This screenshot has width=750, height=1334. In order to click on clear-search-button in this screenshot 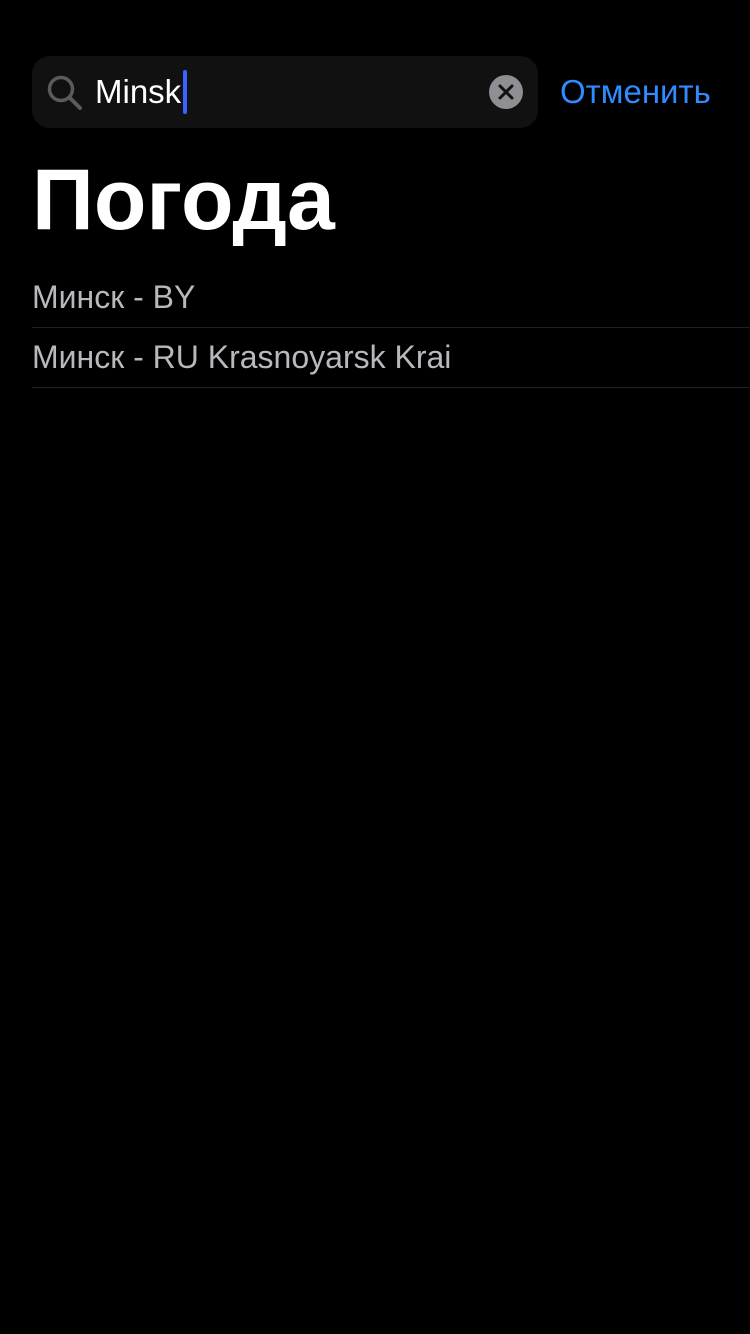, I will do `click(506, 92)`.